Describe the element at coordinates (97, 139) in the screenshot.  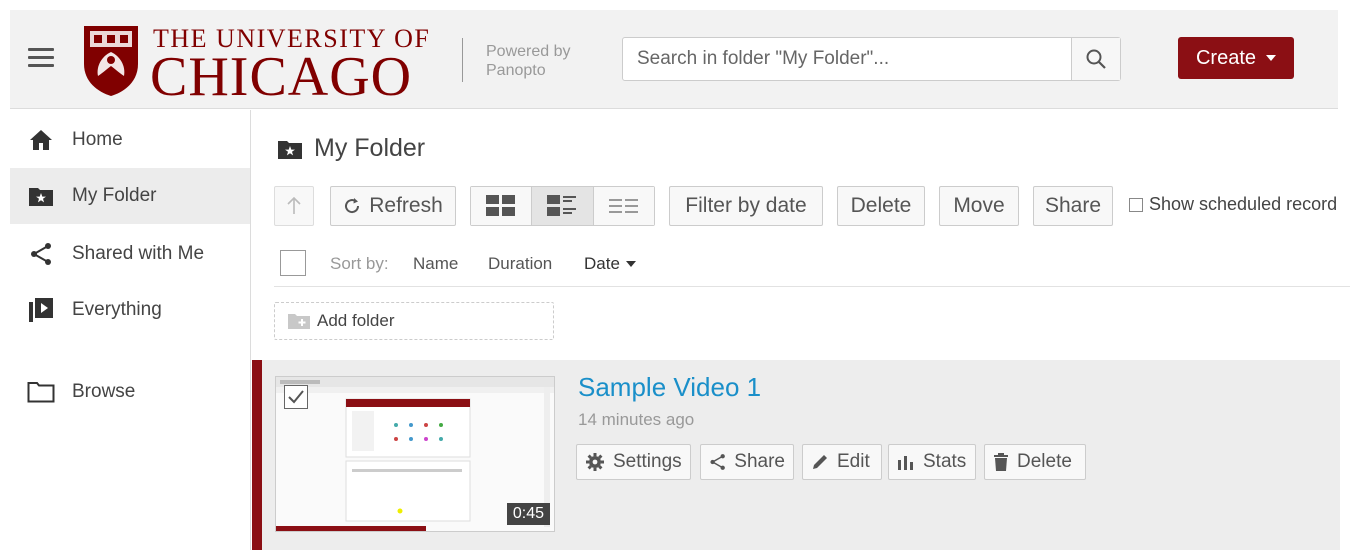
I see `sidebar-item-label: Home` at that location.